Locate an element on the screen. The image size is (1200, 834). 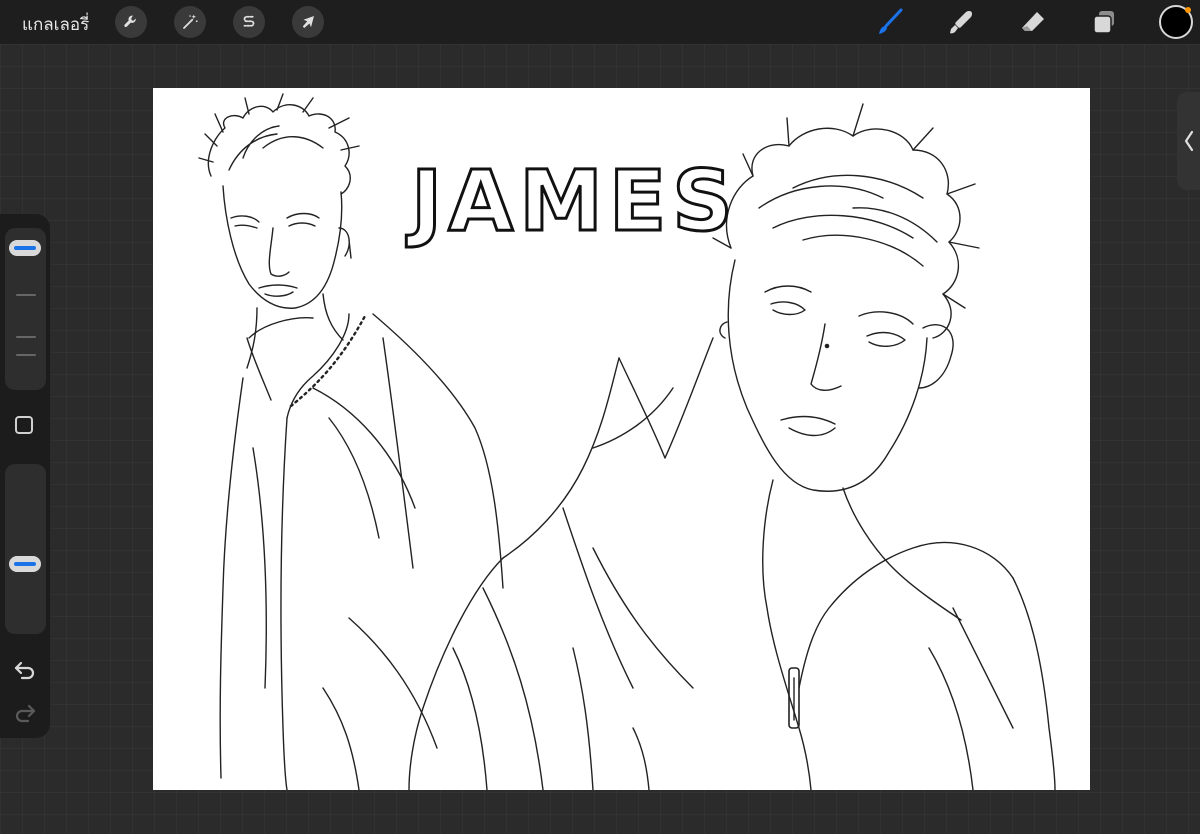
right-panel-toggle is located at coordinates (1188, 141).